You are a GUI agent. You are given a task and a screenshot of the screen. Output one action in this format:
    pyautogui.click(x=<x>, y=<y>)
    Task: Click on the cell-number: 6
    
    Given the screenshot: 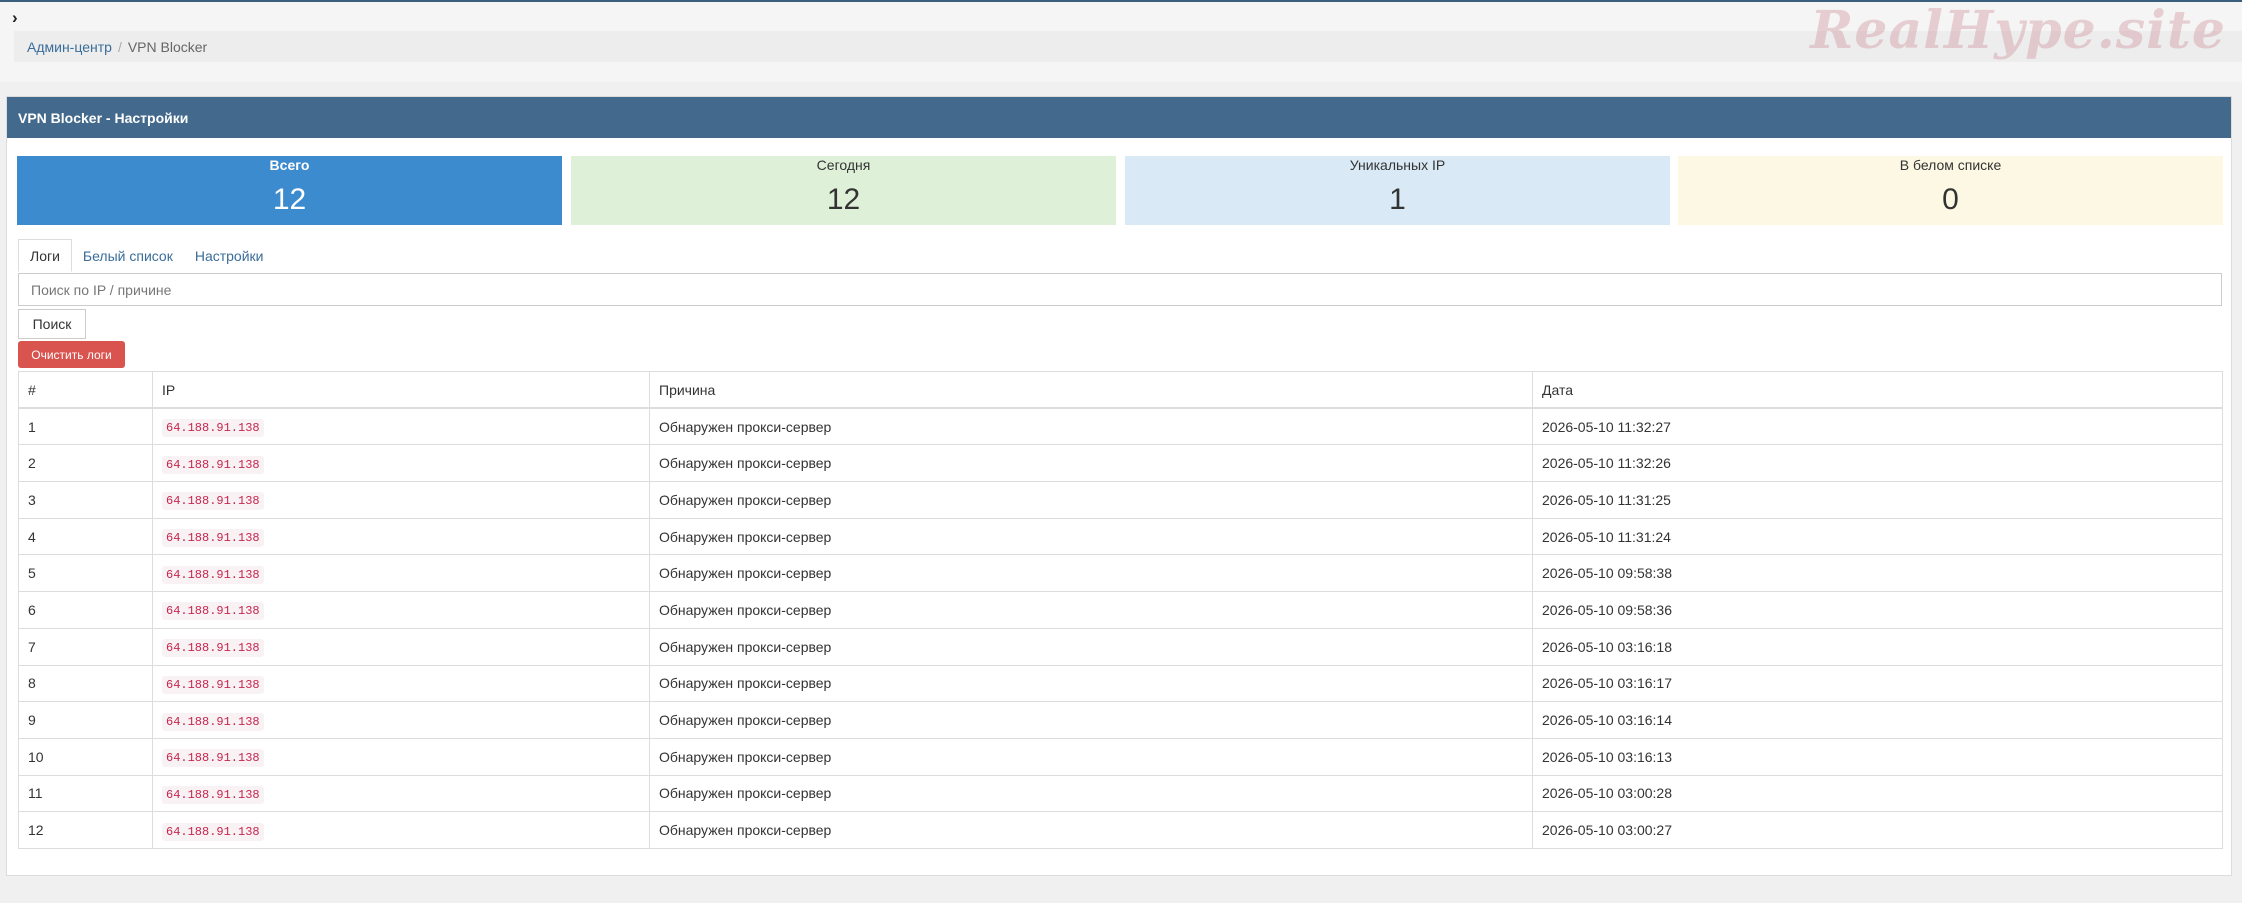 What is the action you would take?
    pyautogui.click(x=85, y=610)
    